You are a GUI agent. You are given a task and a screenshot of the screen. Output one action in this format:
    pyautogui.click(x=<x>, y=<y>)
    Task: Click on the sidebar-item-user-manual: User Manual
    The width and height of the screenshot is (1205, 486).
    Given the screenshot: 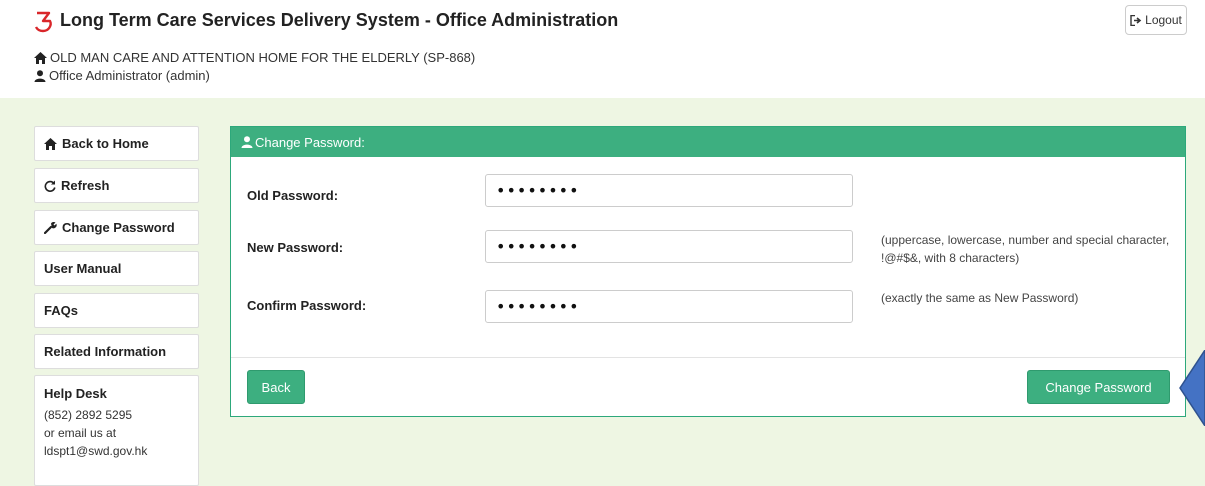 What is the action you would take?
    pyautogui.click(x=116, y=268)
    